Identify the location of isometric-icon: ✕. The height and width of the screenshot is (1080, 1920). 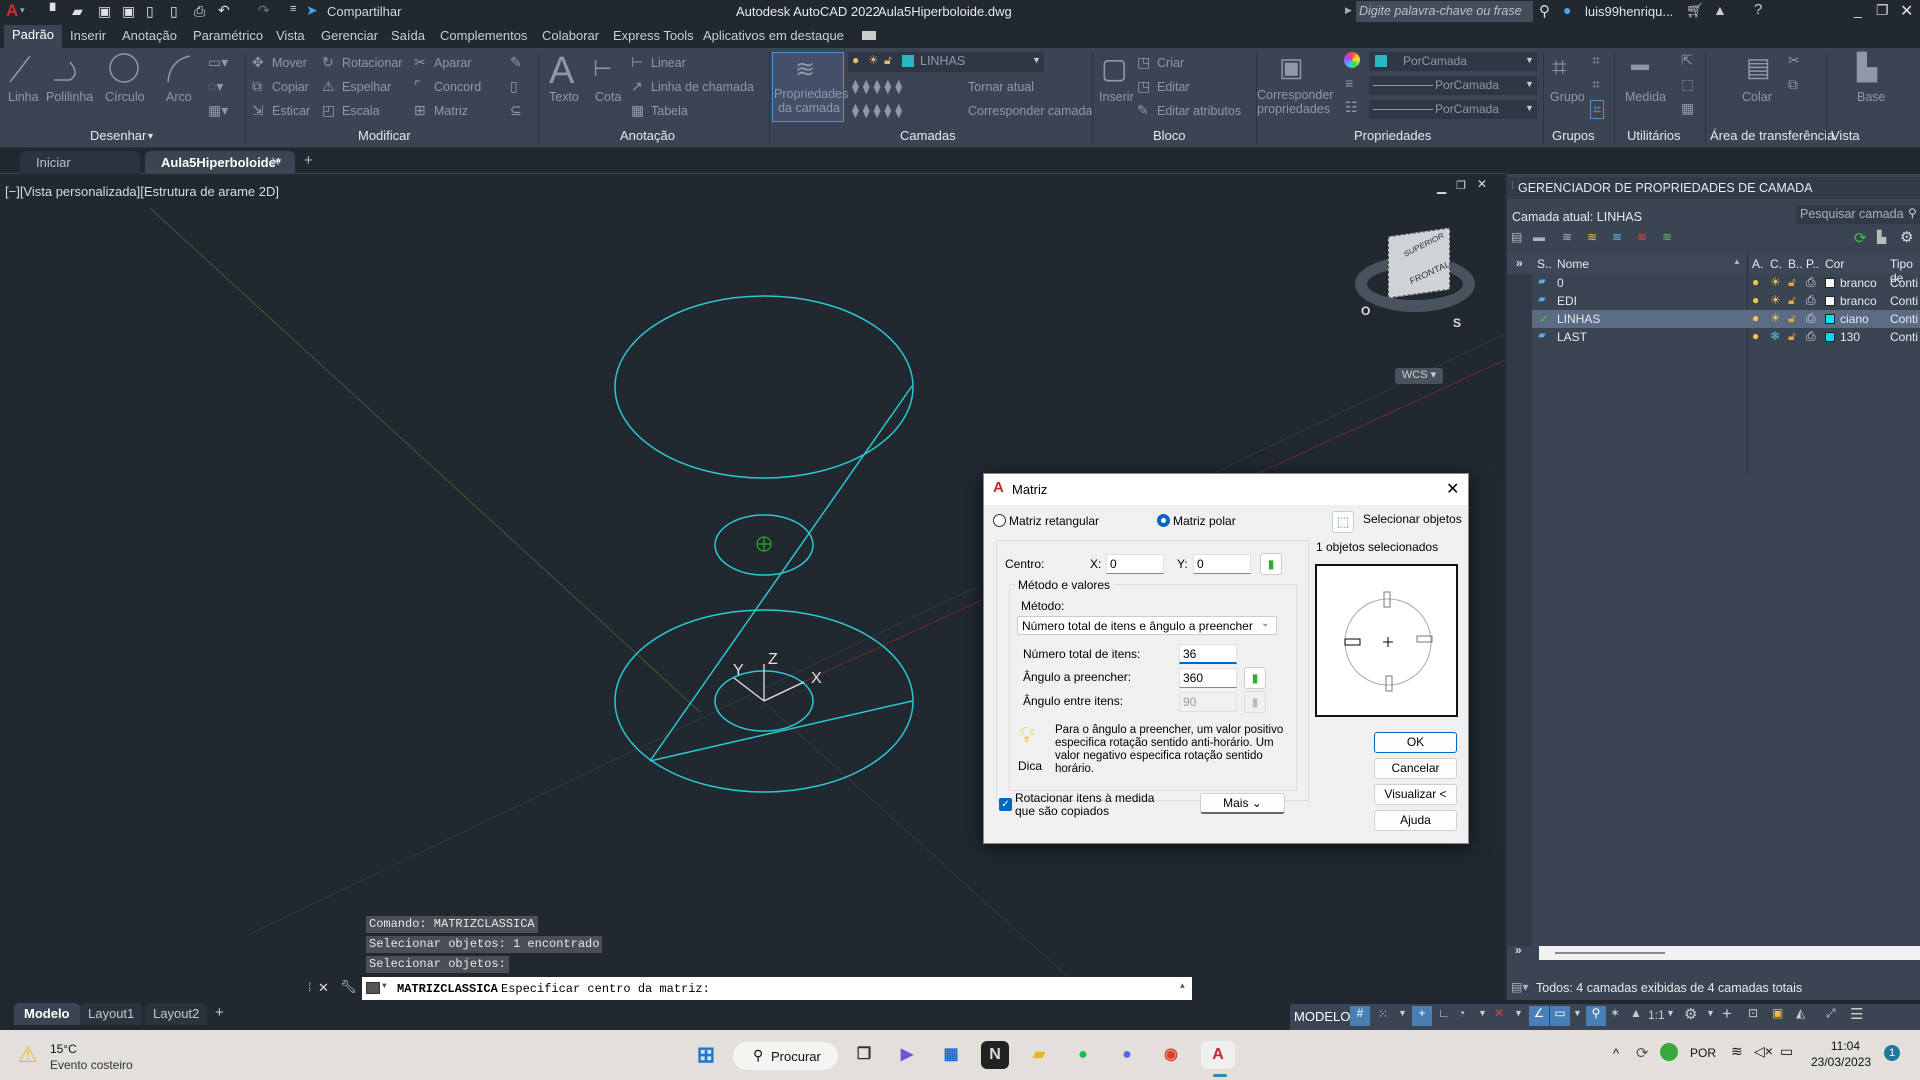
(1499, 1013).